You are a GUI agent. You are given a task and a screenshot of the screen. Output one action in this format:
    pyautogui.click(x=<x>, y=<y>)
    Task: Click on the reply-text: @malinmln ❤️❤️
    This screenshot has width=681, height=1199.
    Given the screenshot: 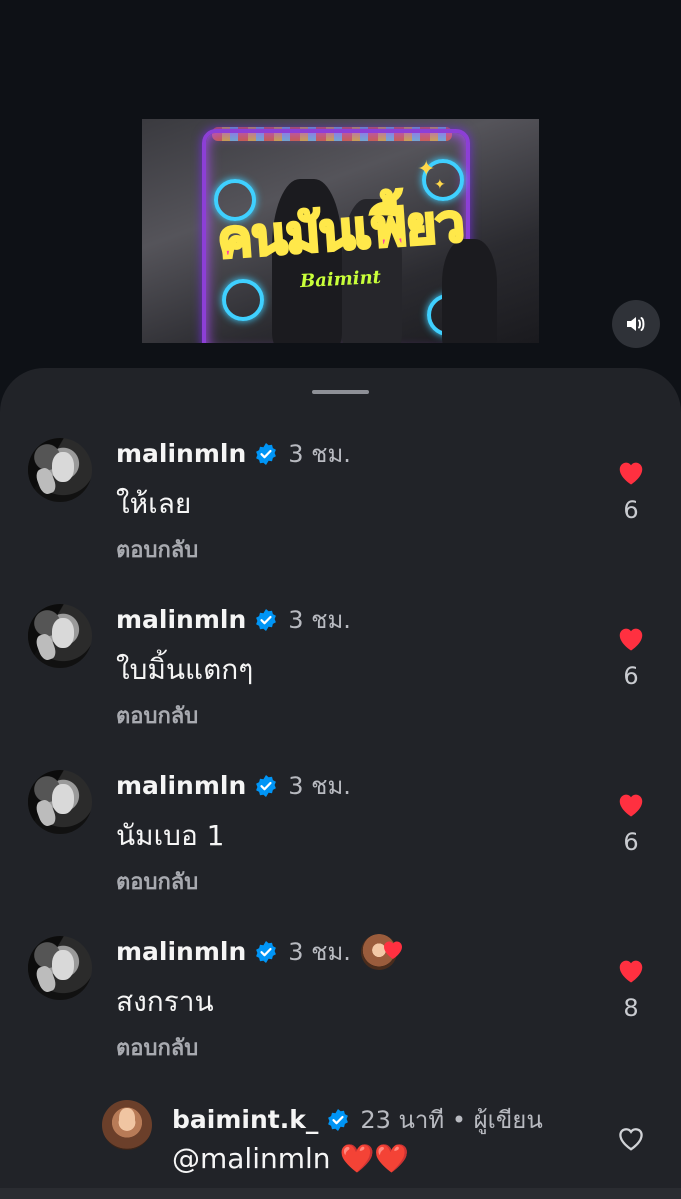 What is the action you would take?
    pyautogui.click(x=291, y=1158)
    